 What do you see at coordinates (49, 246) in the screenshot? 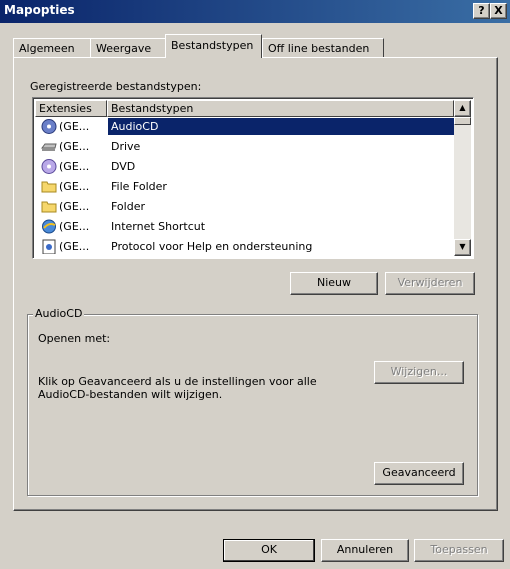
I see `help-protocol-icon` at bounding box center [49, 246].